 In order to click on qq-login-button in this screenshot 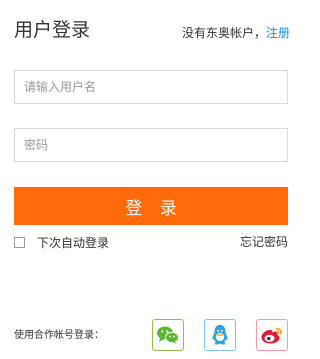, I will do `click(220, 335)`.